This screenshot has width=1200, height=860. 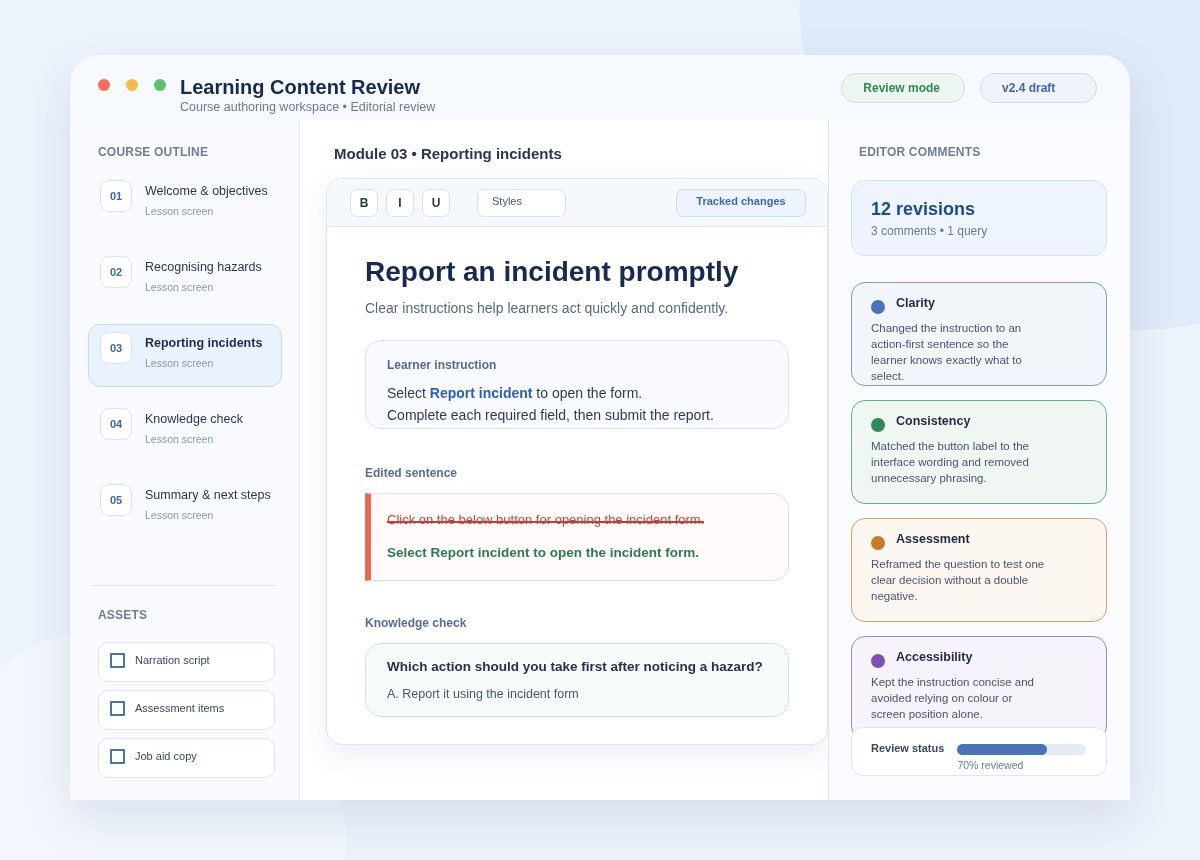 I want to click on close-button, so click(x=104, y=85).